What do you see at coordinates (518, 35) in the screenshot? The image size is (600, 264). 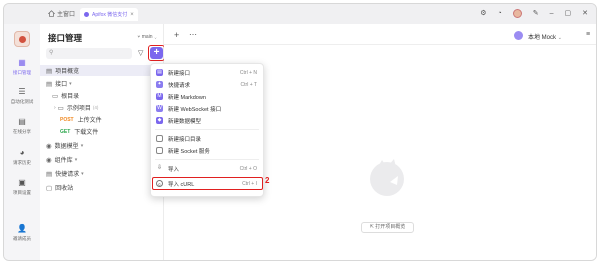 I see `environment-icon` at bounding box center [518, 35].